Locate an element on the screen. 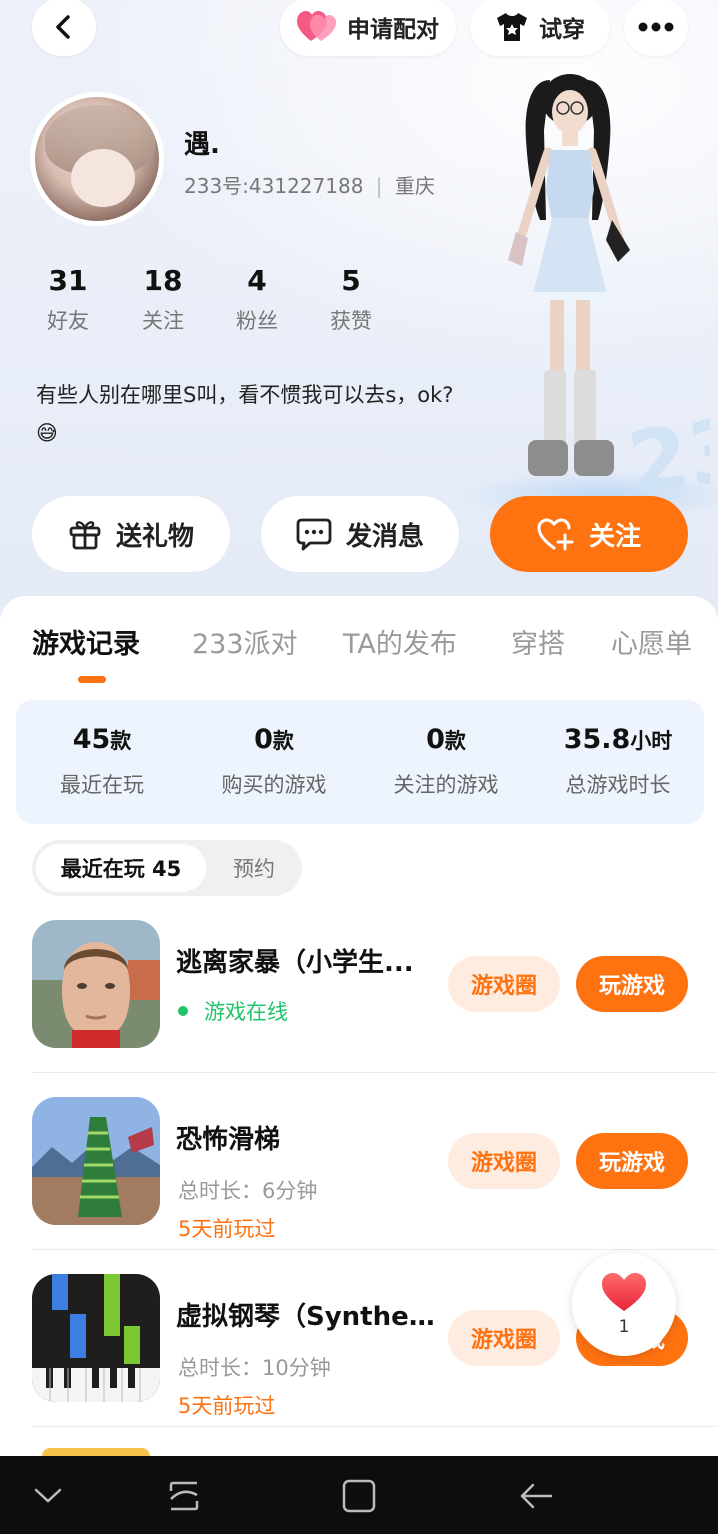 This screenshot has width=718, height=1534. nav-home-button is located at coordinates (359, 1496).